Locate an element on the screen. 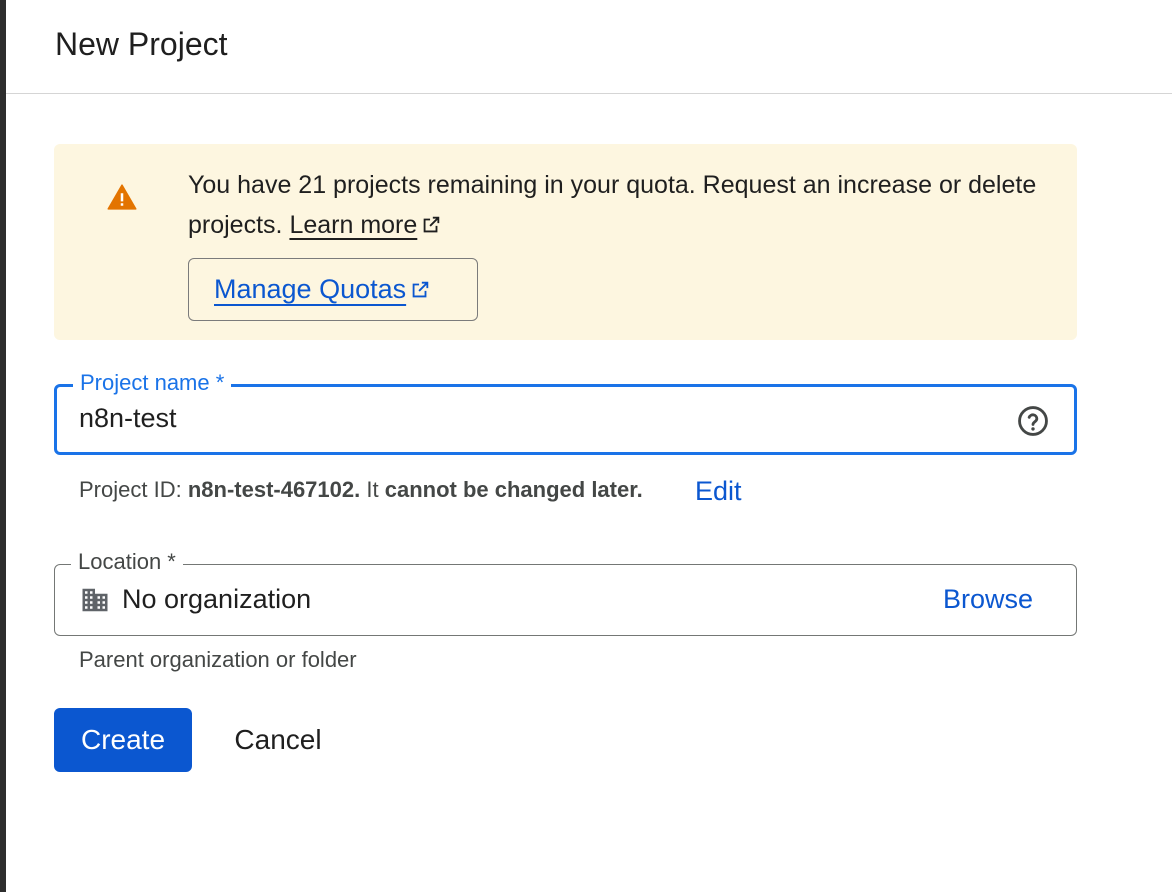 Image resolution: width=1172 pixels, height=892 pixels. project-id-prefix: Project ID: is located at coordinates (130, 489).